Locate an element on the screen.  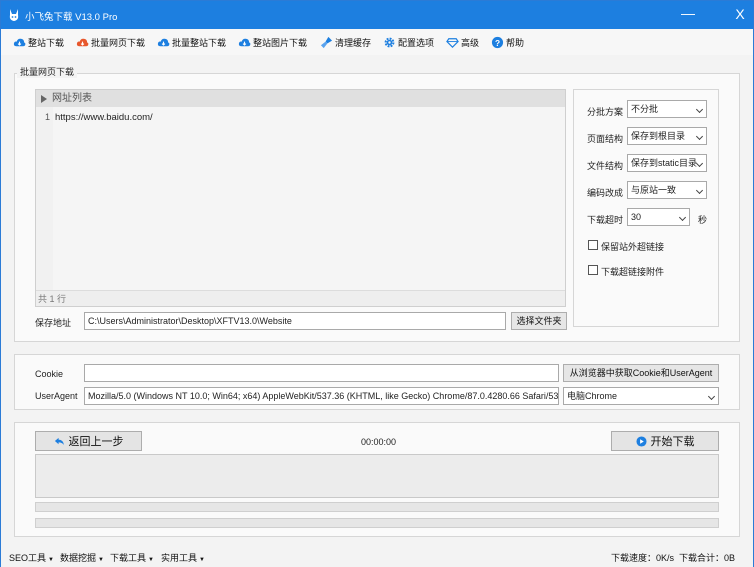
get-cookie-button: 从浏览器中获取Cookie和UserAgent is located at coordinates (641, 373).